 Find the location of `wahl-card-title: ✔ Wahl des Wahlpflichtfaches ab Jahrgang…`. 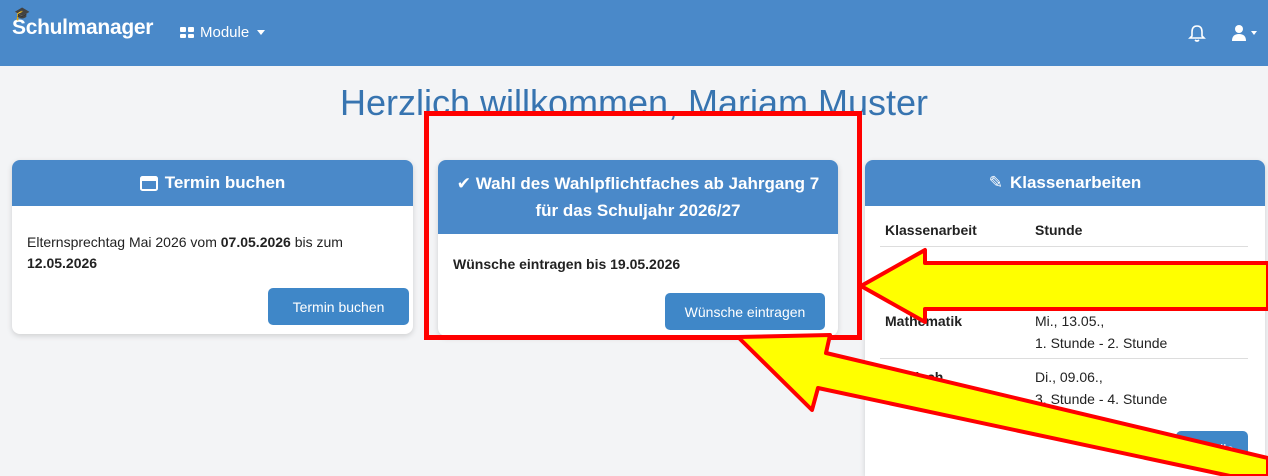

wahl-card-title: ✔ Wahl des Wahlpflichtfaches ab Jahrgang… is located at coordinates (638, 197).